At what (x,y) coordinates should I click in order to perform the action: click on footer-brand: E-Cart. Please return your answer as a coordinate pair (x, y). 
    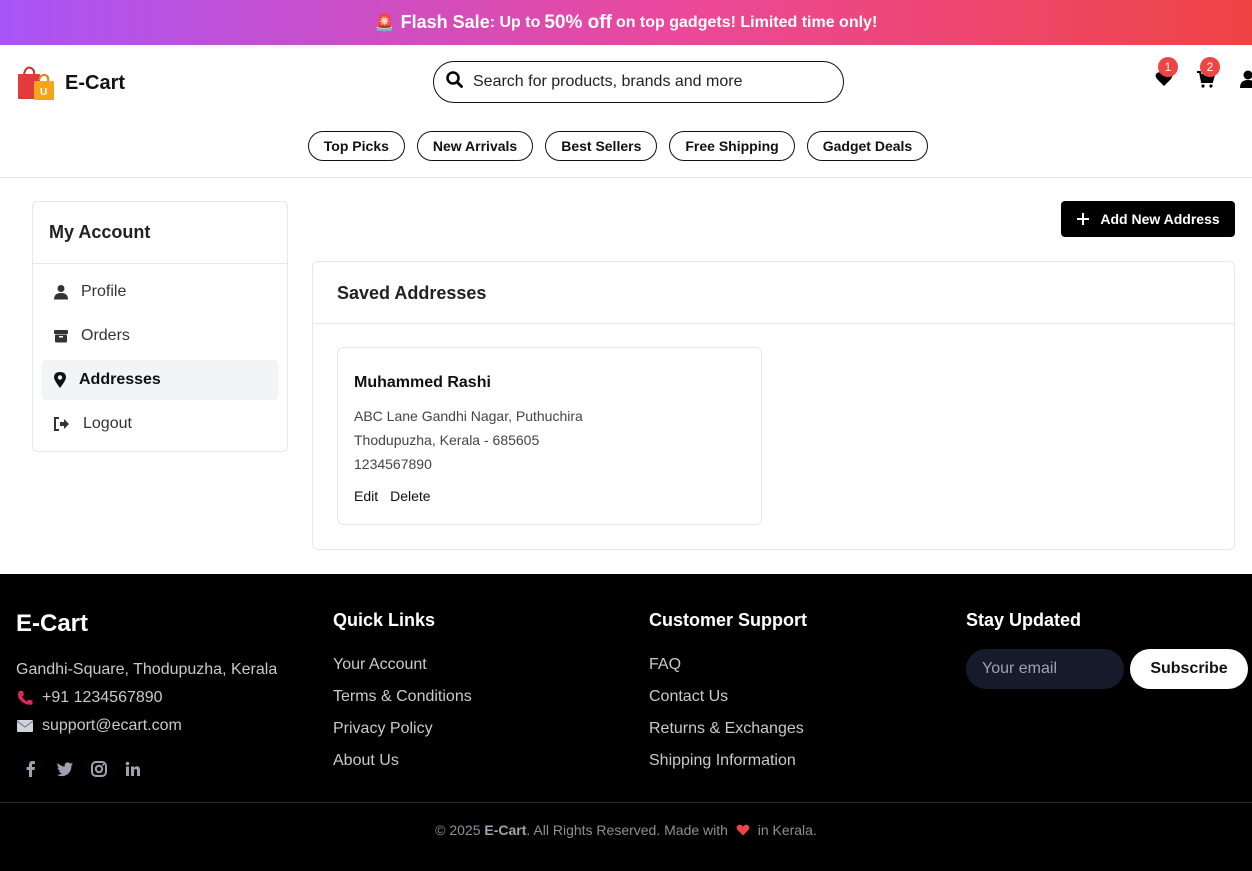
    Looking at the image, I should click on (52, 623).